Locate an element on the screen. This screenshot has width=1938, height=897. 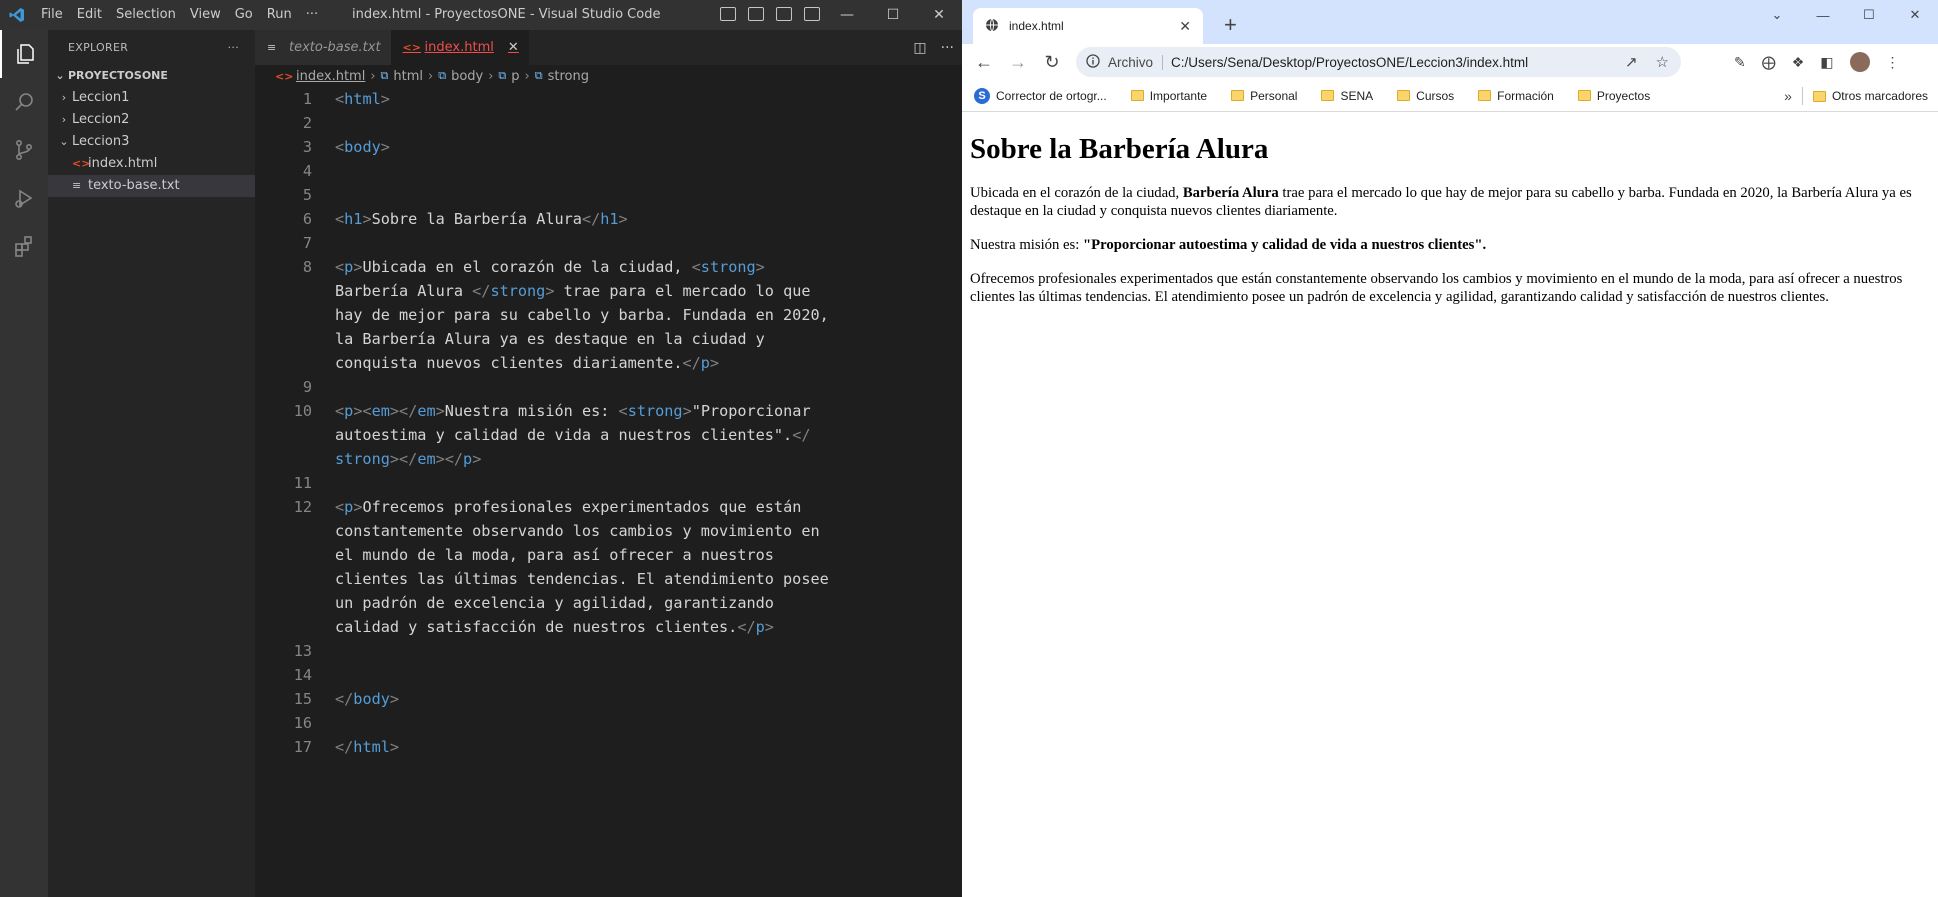
breadcrumb-item: body is located at coordinates (467, 76).